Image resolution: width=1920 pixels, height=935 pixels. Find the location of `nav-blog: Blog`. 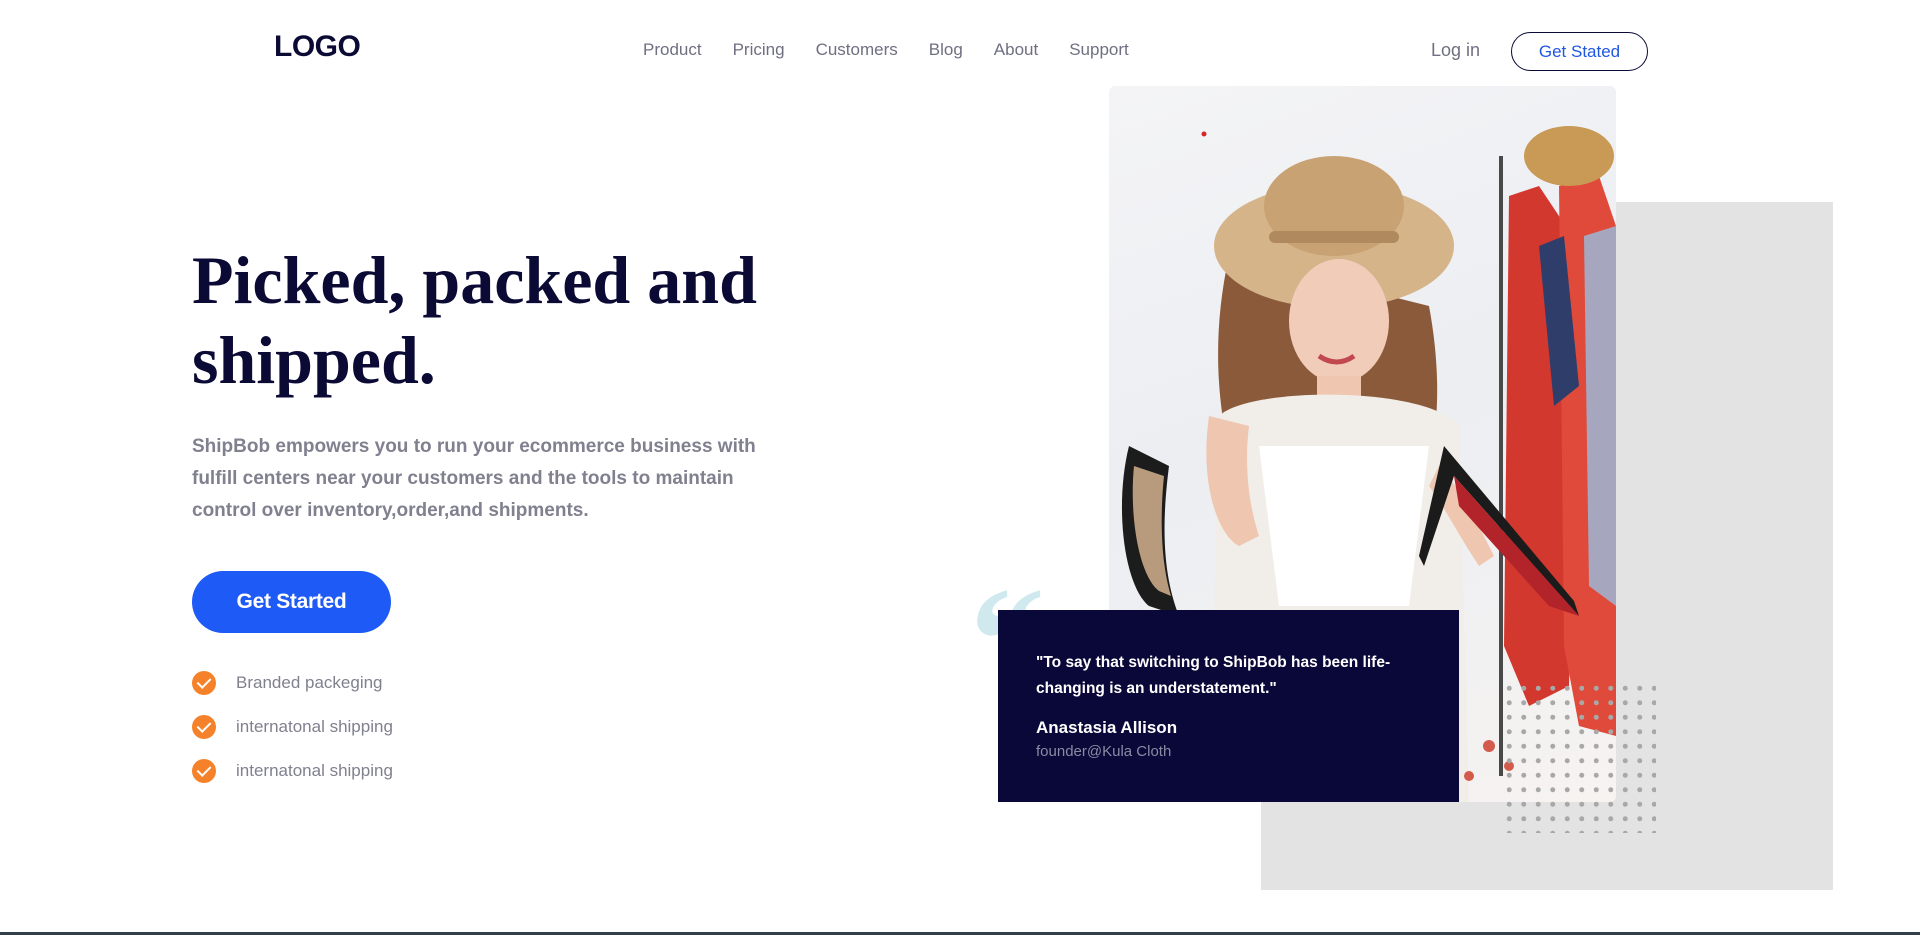

nav-blog: Blog is located at coordinates (946, 50).